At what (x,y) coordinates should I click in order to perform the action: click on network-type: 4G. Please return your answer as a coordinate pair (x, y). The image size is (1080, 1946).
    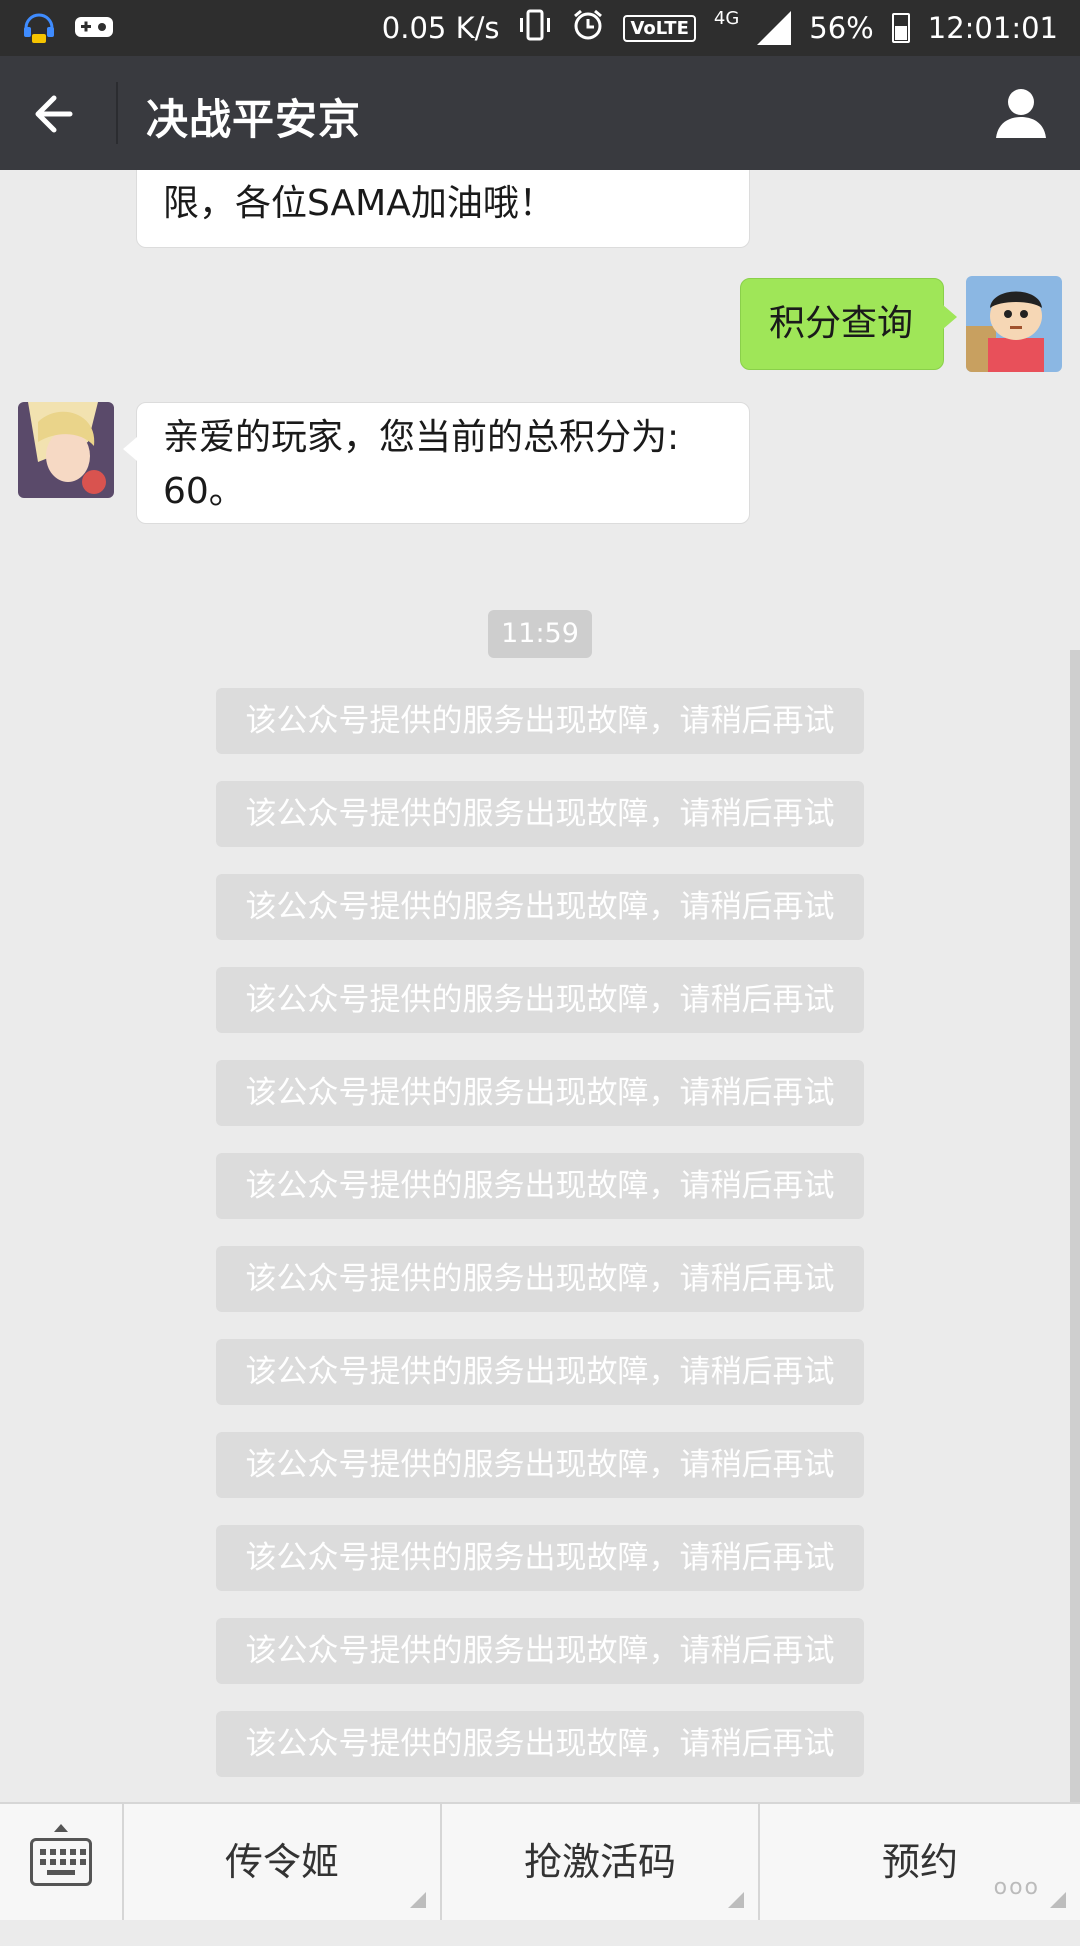
    Looking at the image, I should click on (726, 18).